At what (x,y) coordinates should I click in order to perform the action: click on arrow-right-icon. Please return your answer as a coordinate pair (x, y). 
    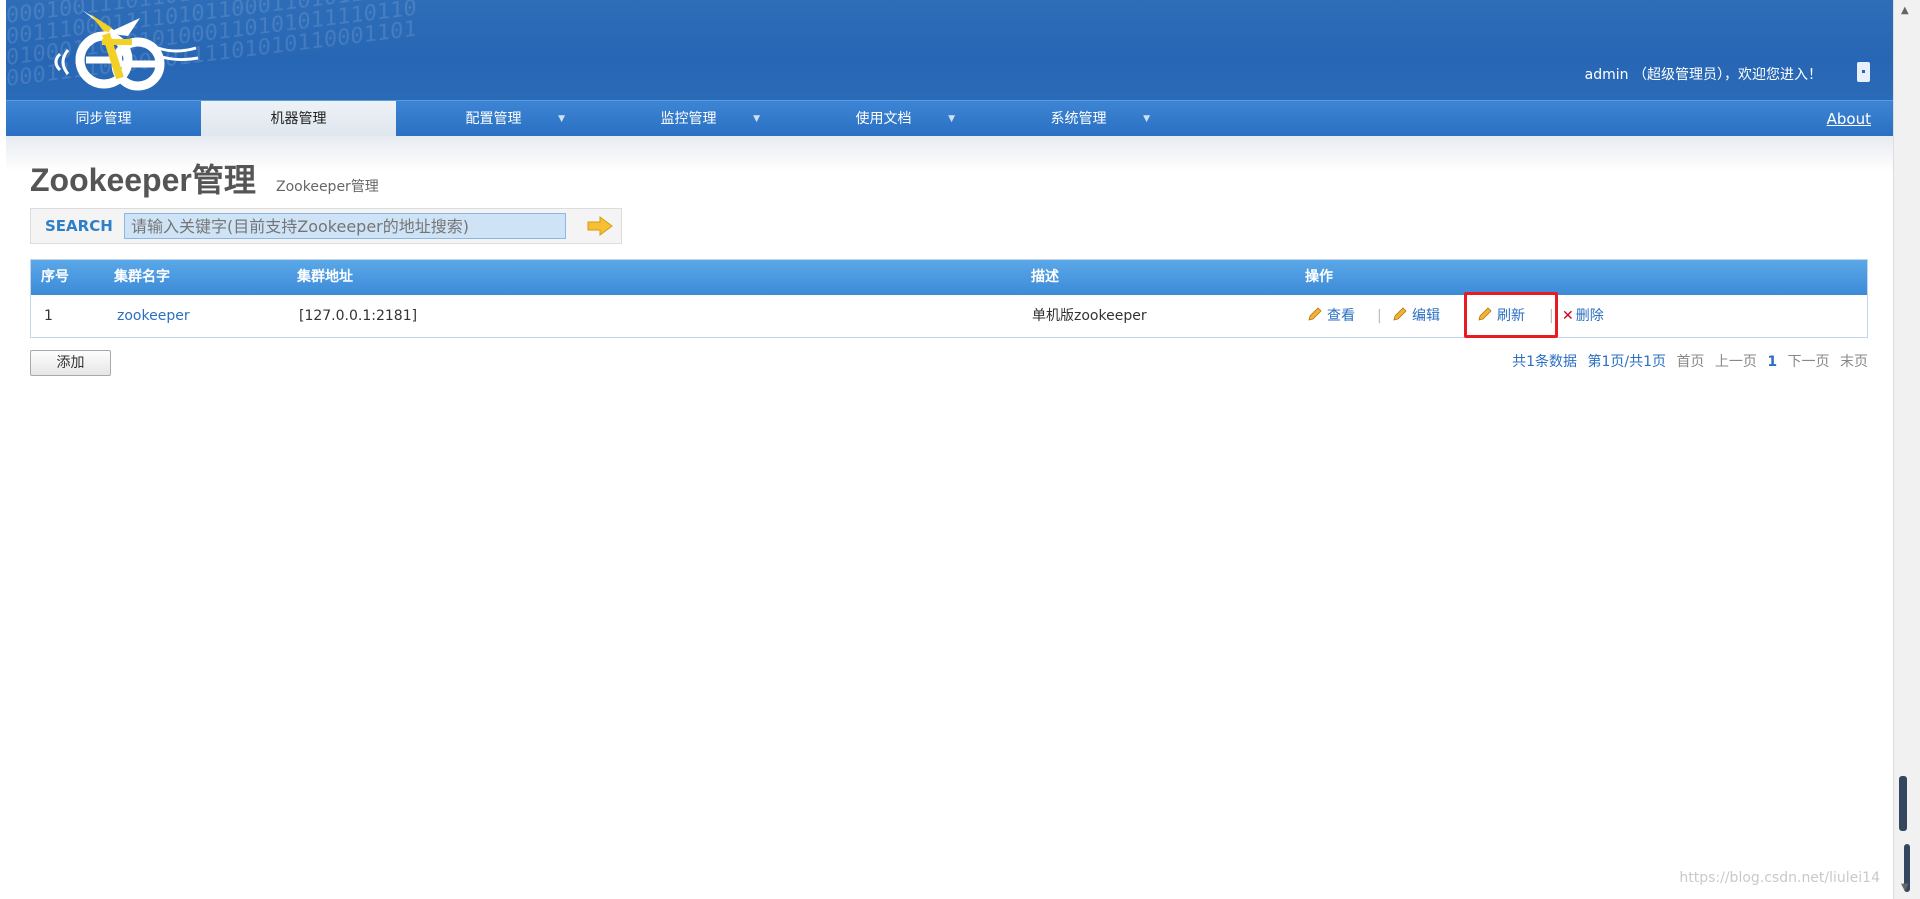
    Looking at the image, I should click on (600, 226).